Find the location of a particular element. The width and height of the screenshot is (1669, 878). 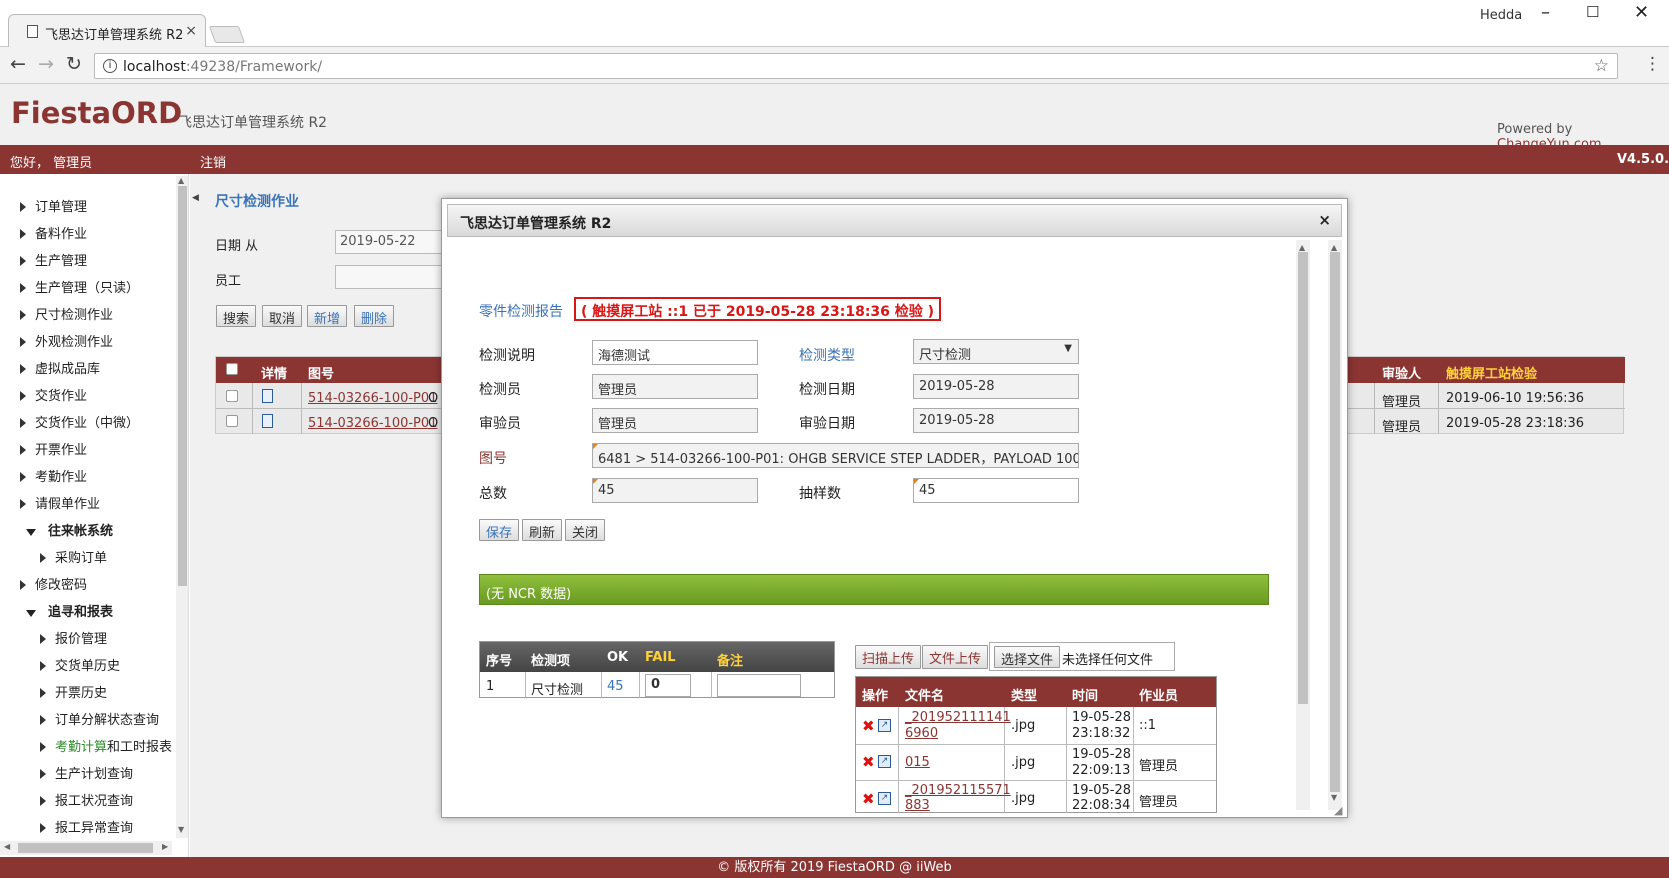

url-field: i localhost:49238/Framework/ ☆ is located at coordinates (856, 66).